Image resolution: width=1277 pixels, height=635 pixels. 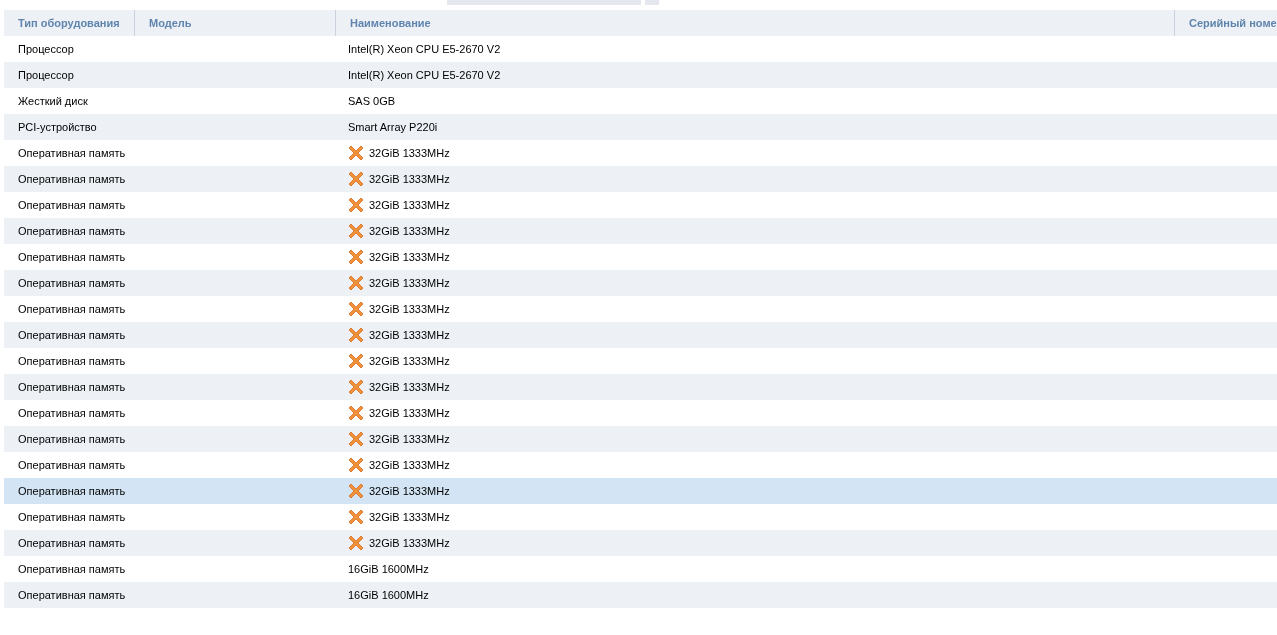 I want to click on column-header: Серийный номе, so click(x=1226, y=23).